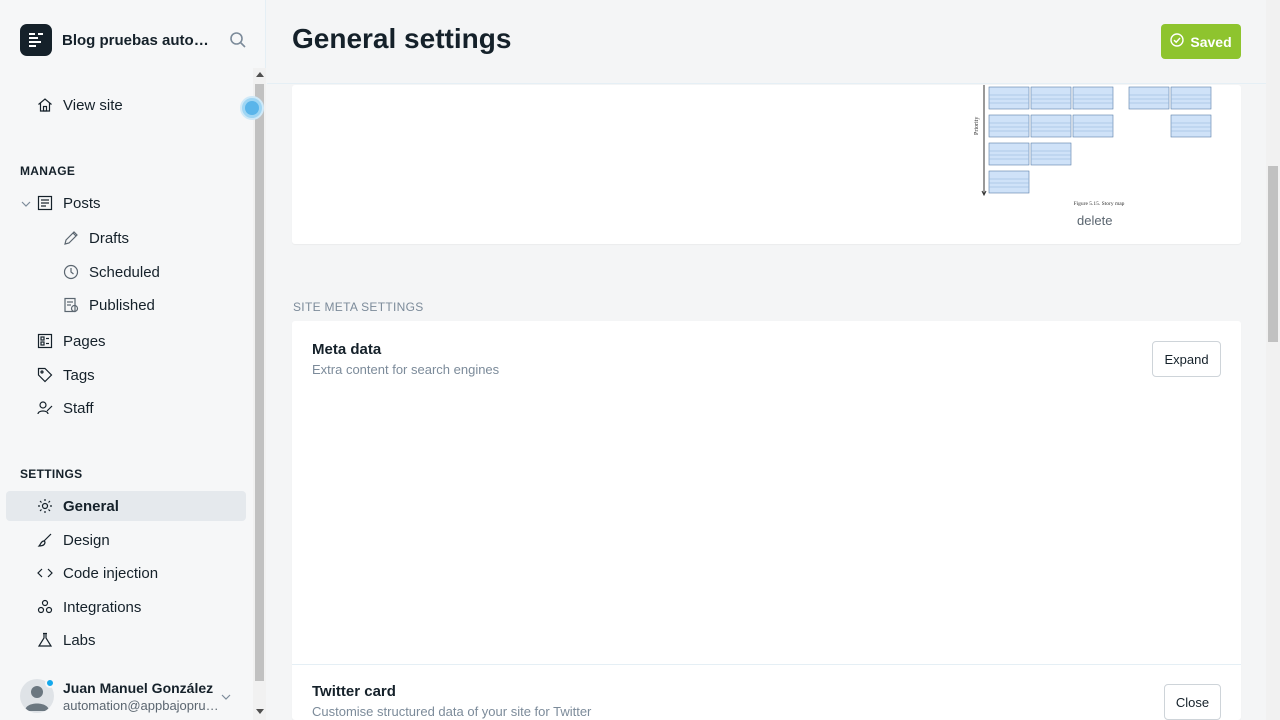 Image resolution: width=1280 pixels, height=720 pixels. What do you see at coordinates (36, 40) in the screenshot?
I see `blog-logo-icon` at bounding box center [36, 40].